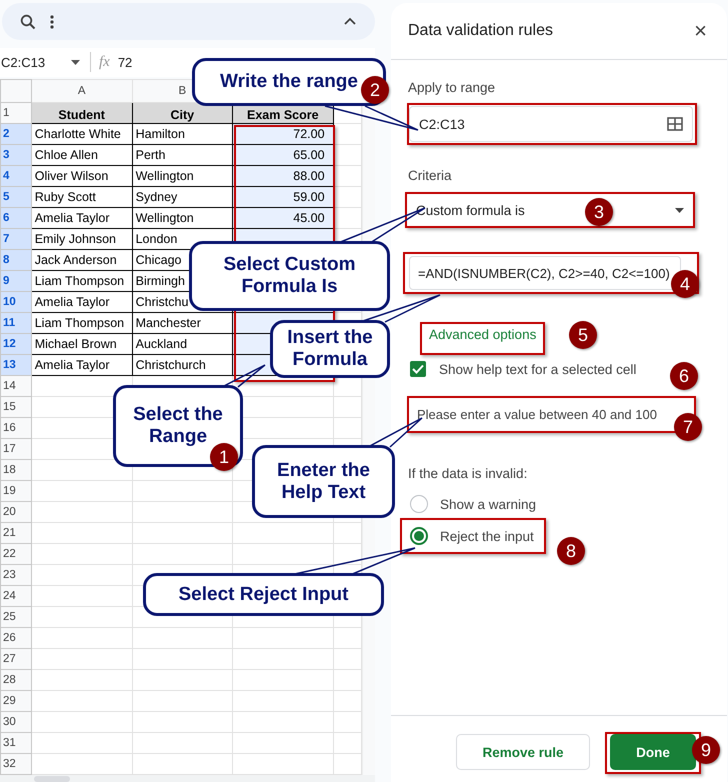 The height and width of the screenshot is (782, 728). Describe the element at coordinates (182, 155) in the screenshot. I see `table-cell: Perth` at that location.